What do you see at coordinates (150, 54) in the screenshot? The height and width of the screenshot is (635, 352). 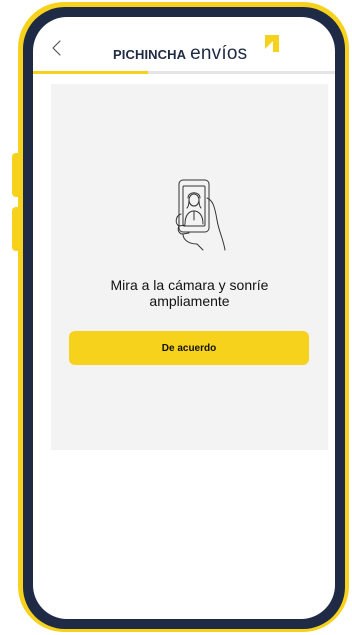 I see `brand-name: PICHINCHA` at bounding box center [150, 54].